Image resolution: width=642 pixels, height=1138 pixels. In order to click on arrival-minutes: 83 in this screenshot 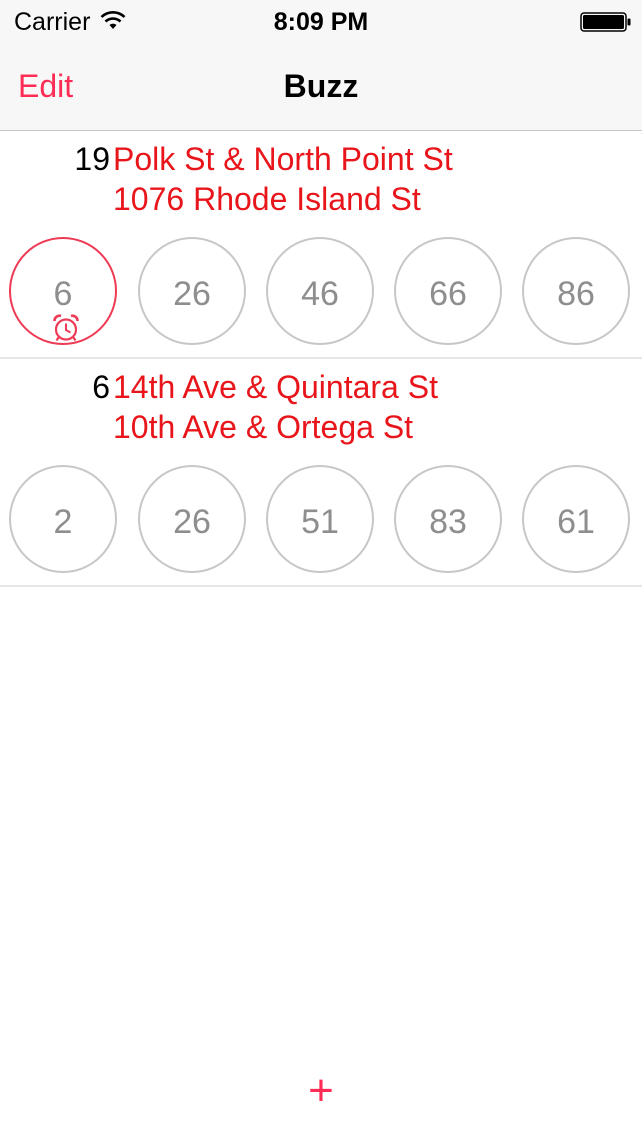, I will do `click(448, 522)`.